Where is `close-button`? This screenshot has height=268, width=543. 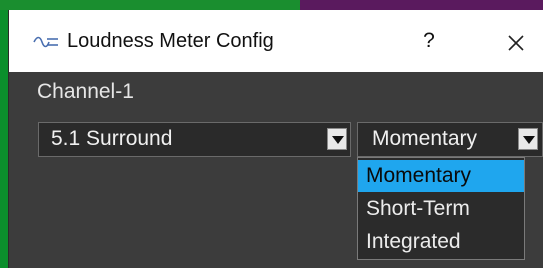 close-button is located at coordinates (516, 41).